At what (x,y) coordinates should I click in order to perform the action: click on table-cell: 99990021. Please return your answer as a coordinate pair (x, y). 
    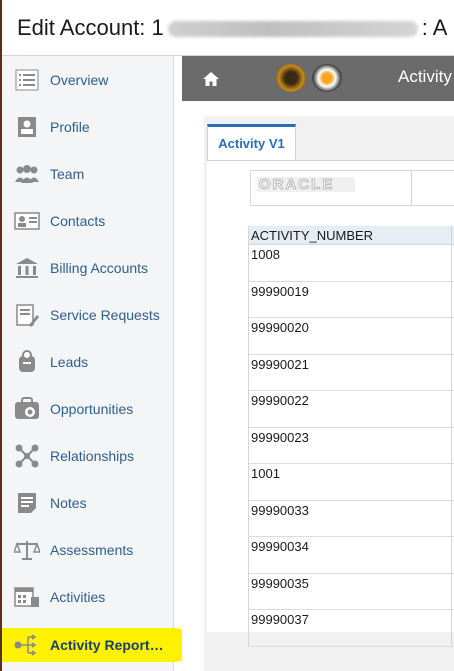
    Looking at the image, I should click on (280, 364).